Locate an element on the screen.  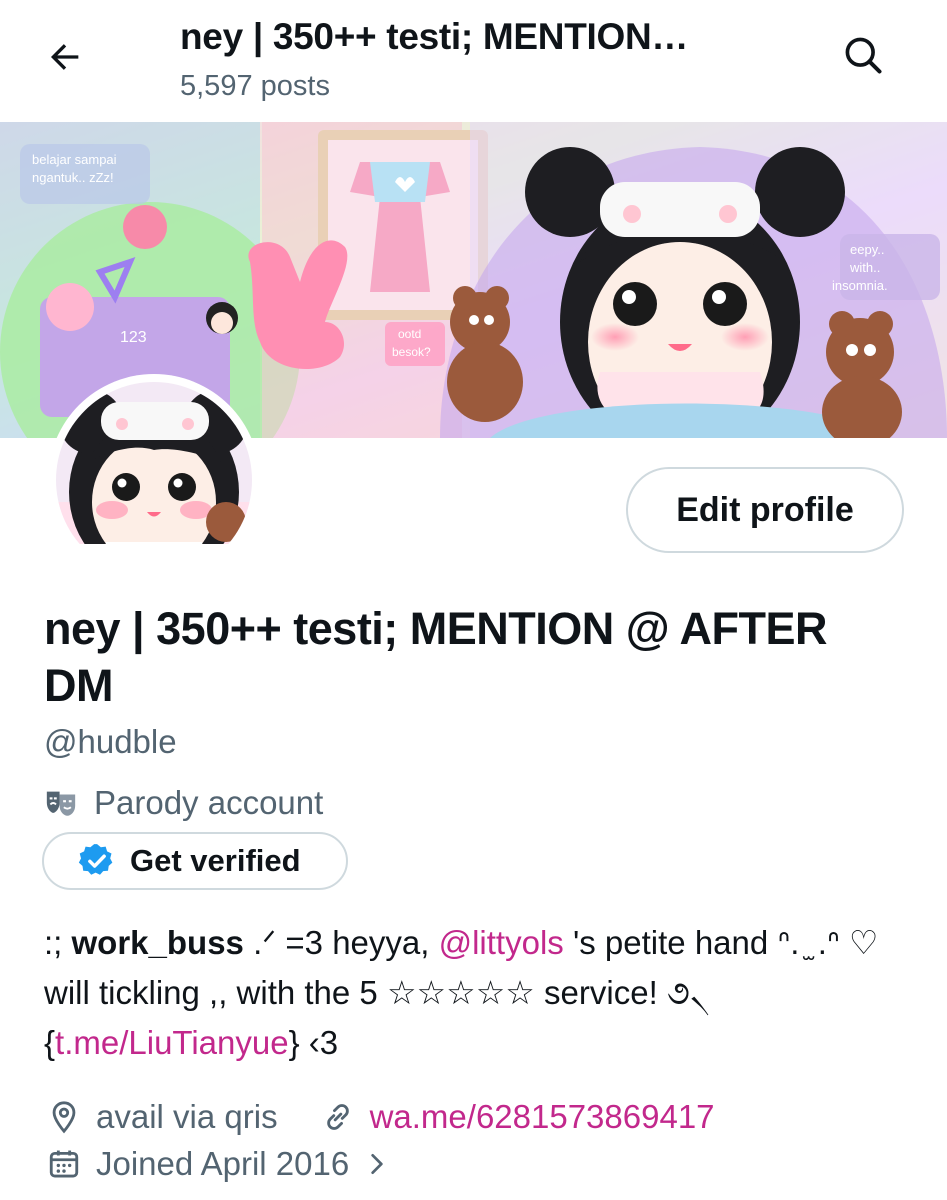
website-link: wa.me/6281573869417 is located at coordinates (542, 1117).